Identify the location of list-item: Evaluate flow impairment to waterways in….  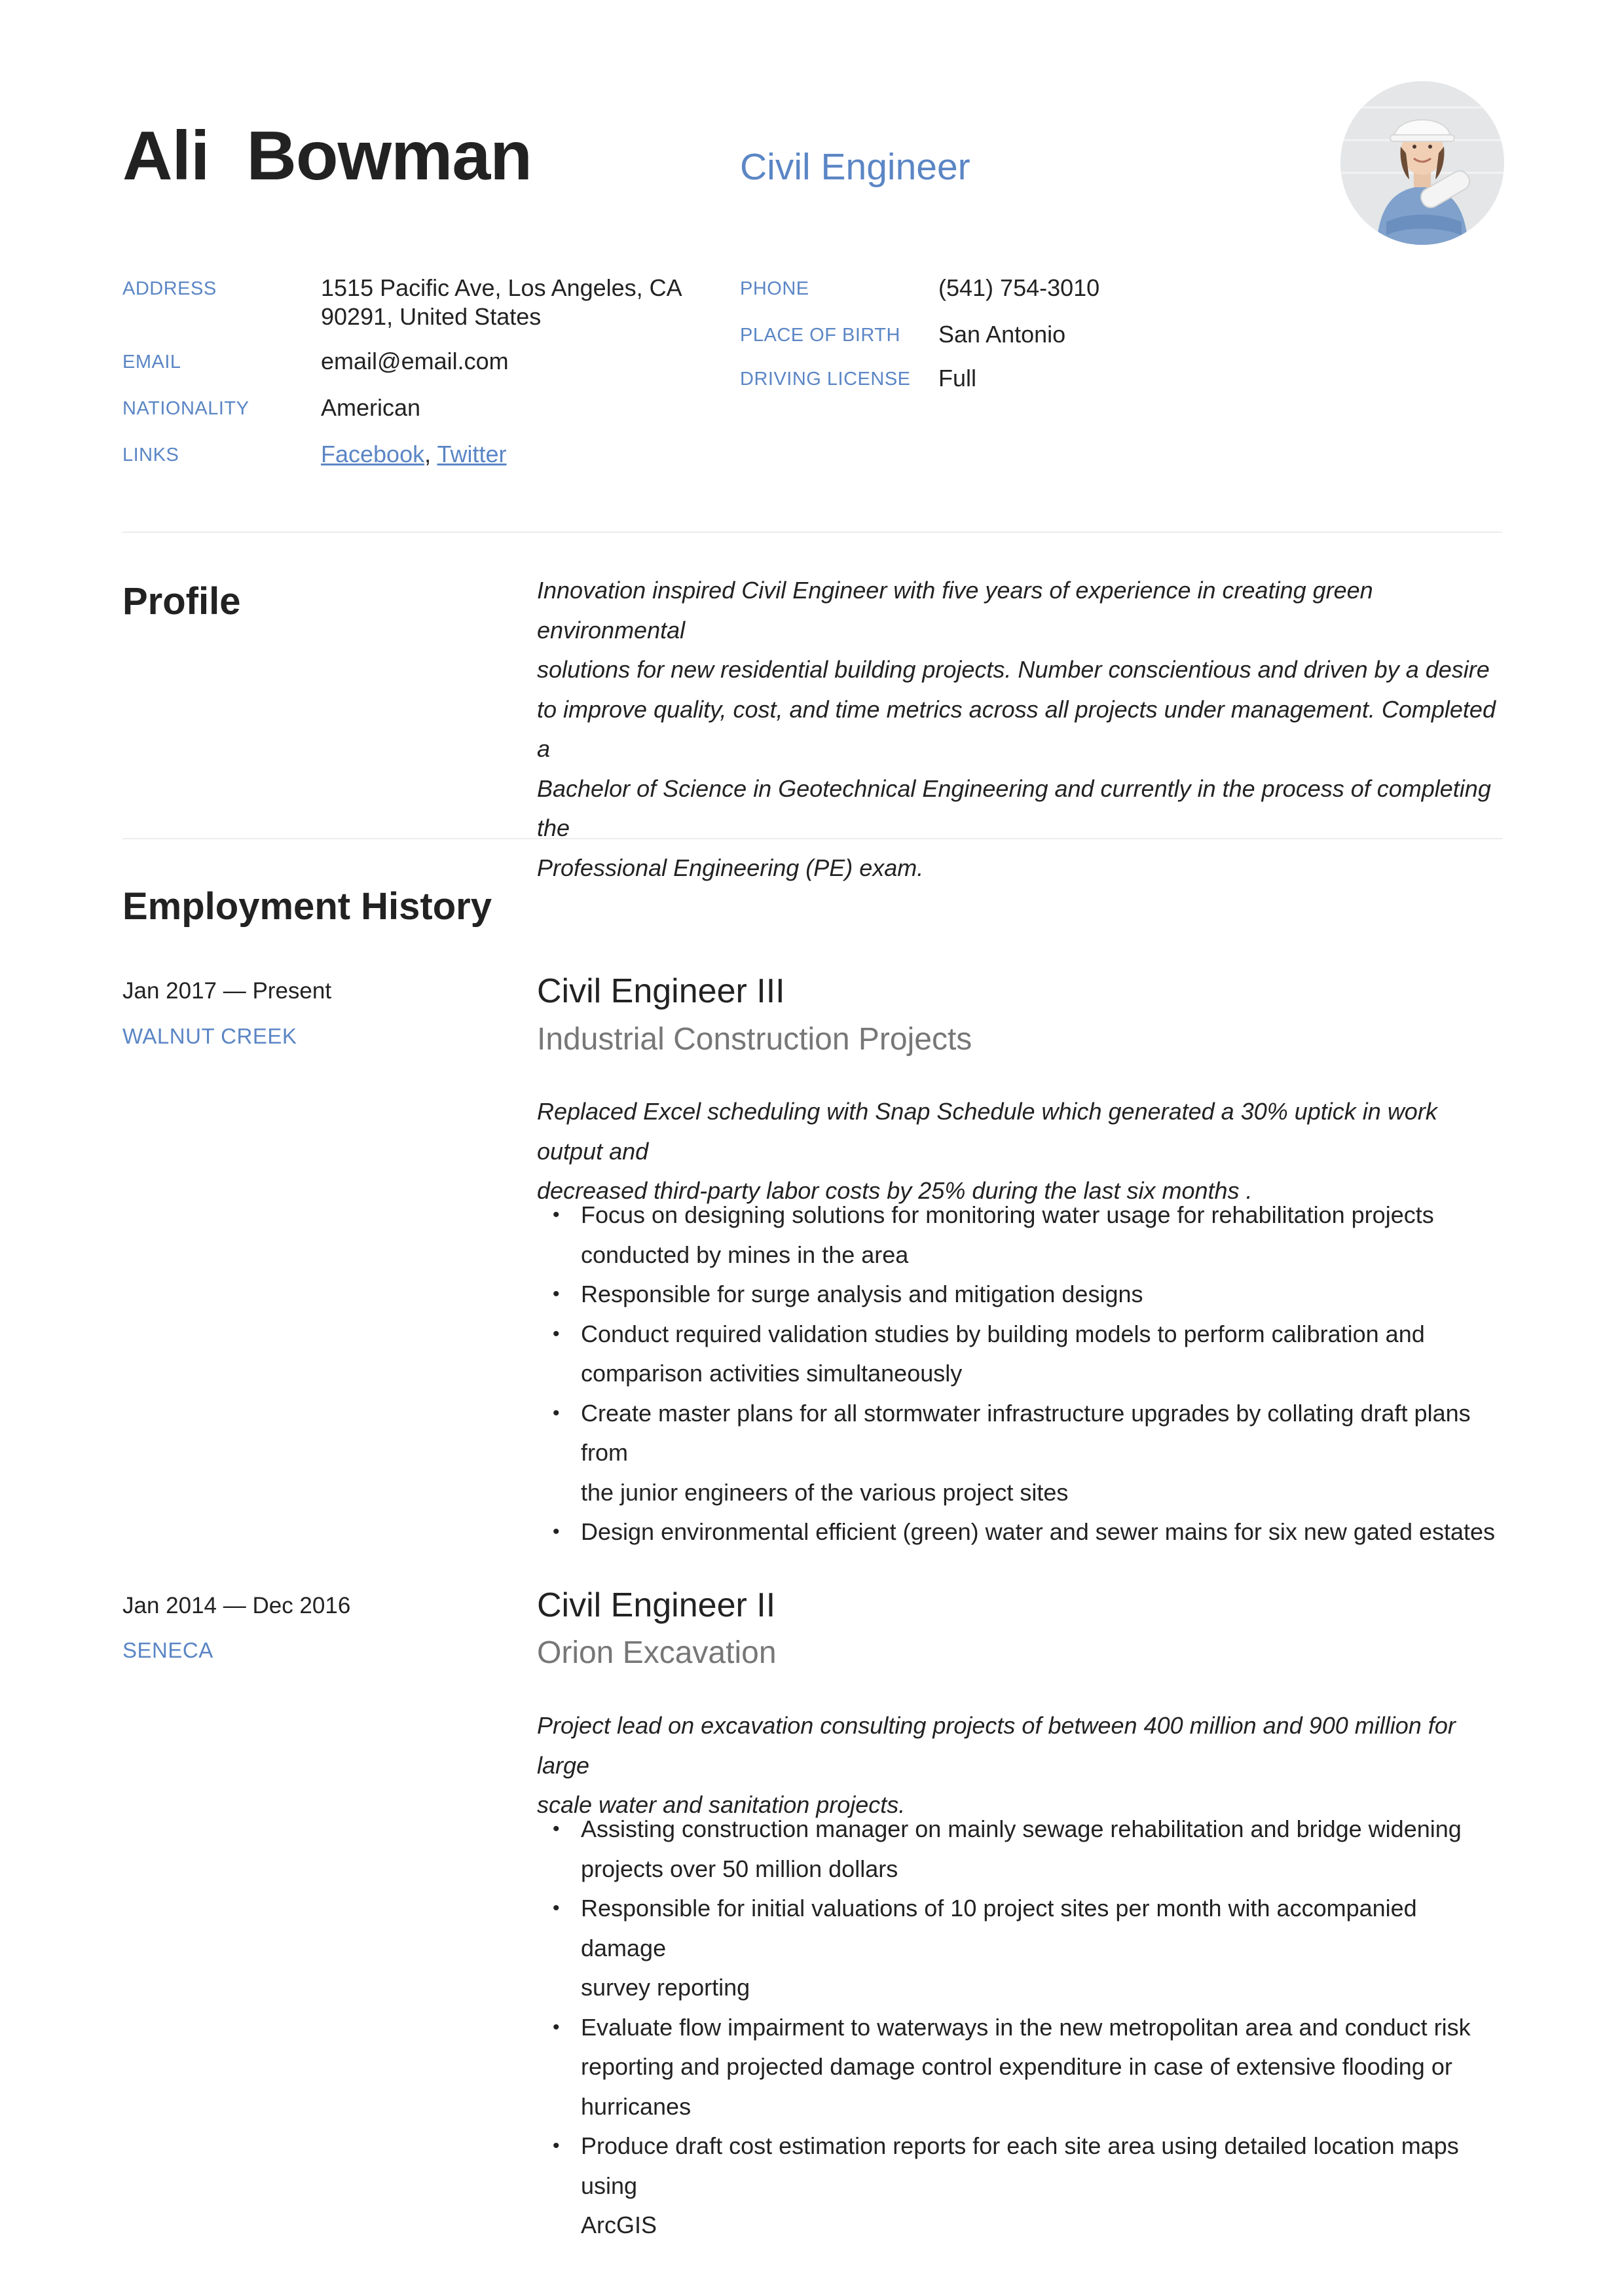
(1019, 2067).